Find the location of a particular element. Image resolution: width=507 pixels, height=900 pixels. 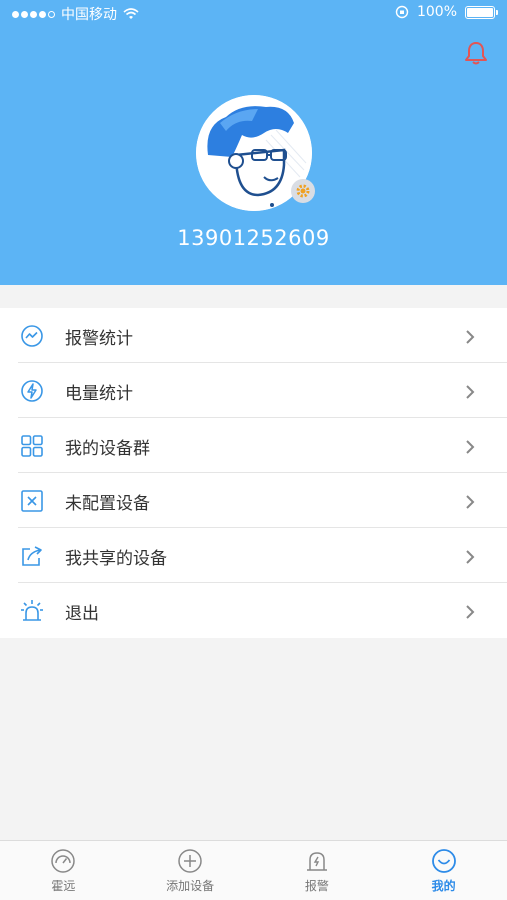

tab-me: 我的 is located at coordinates (443, 870).